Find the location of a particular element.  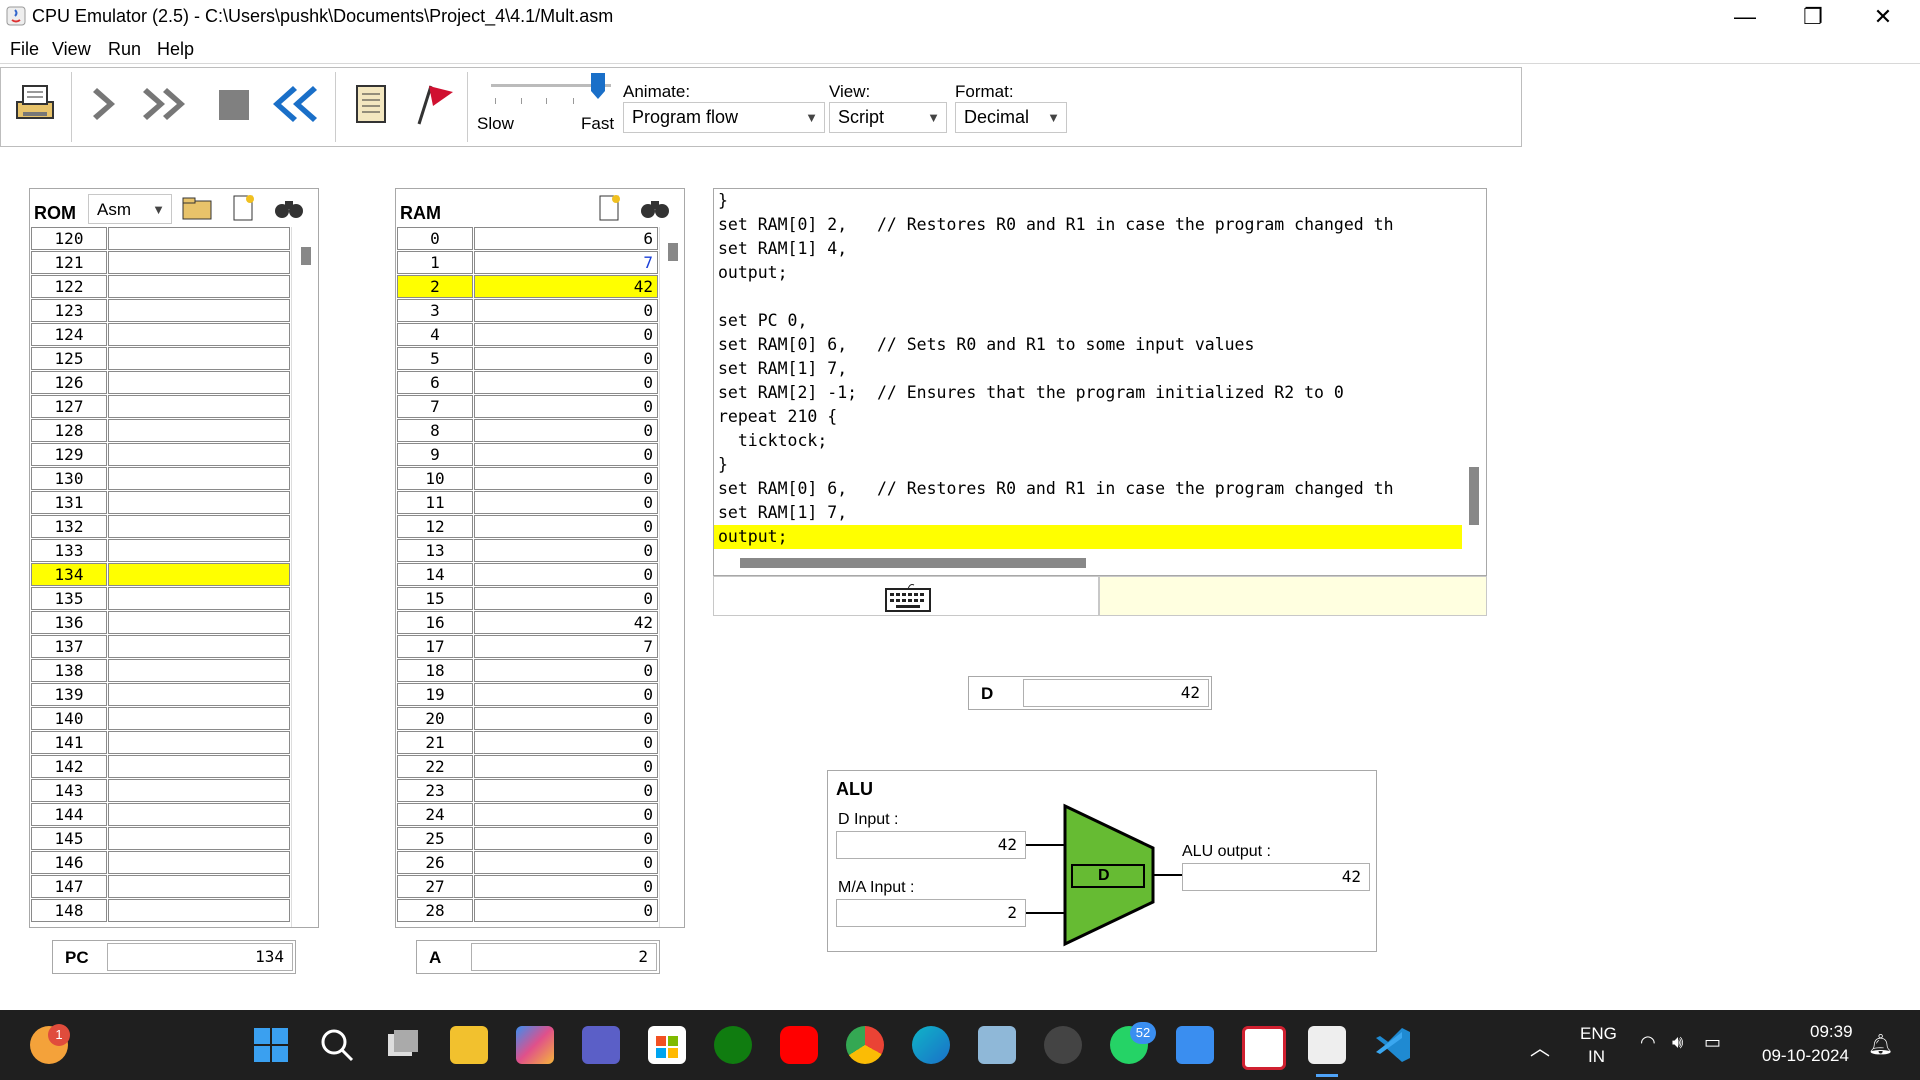

wifi-icon: ◠ is located at coordinates (1648, 1042).